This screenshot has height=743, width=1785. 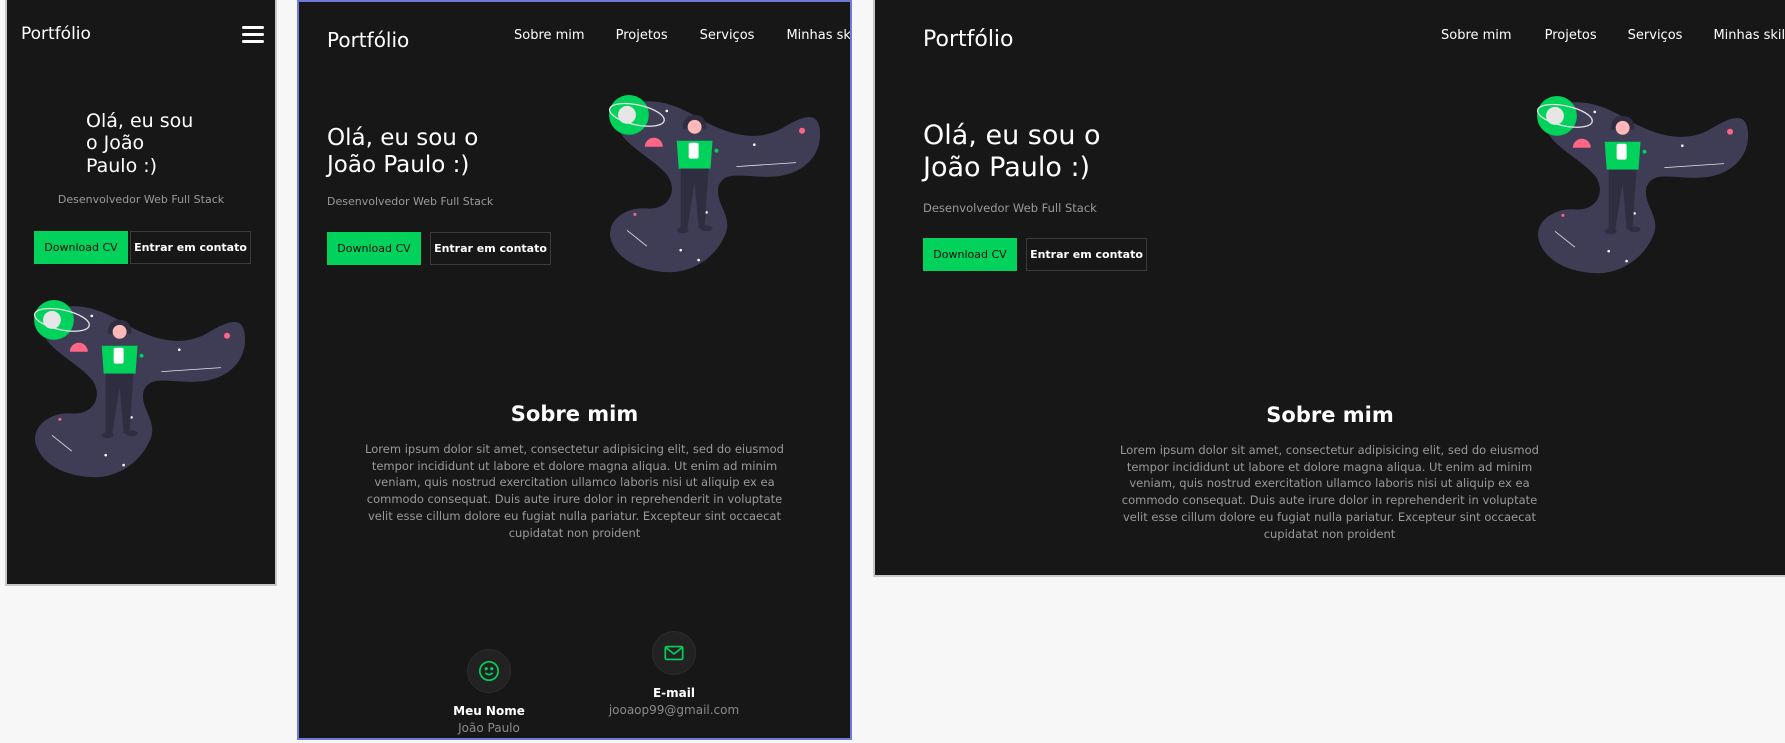 What do you see at coordinates (489, 728) in the screenshot?
I see `contact-value: João Paulo` at bounding box center [489, 728].